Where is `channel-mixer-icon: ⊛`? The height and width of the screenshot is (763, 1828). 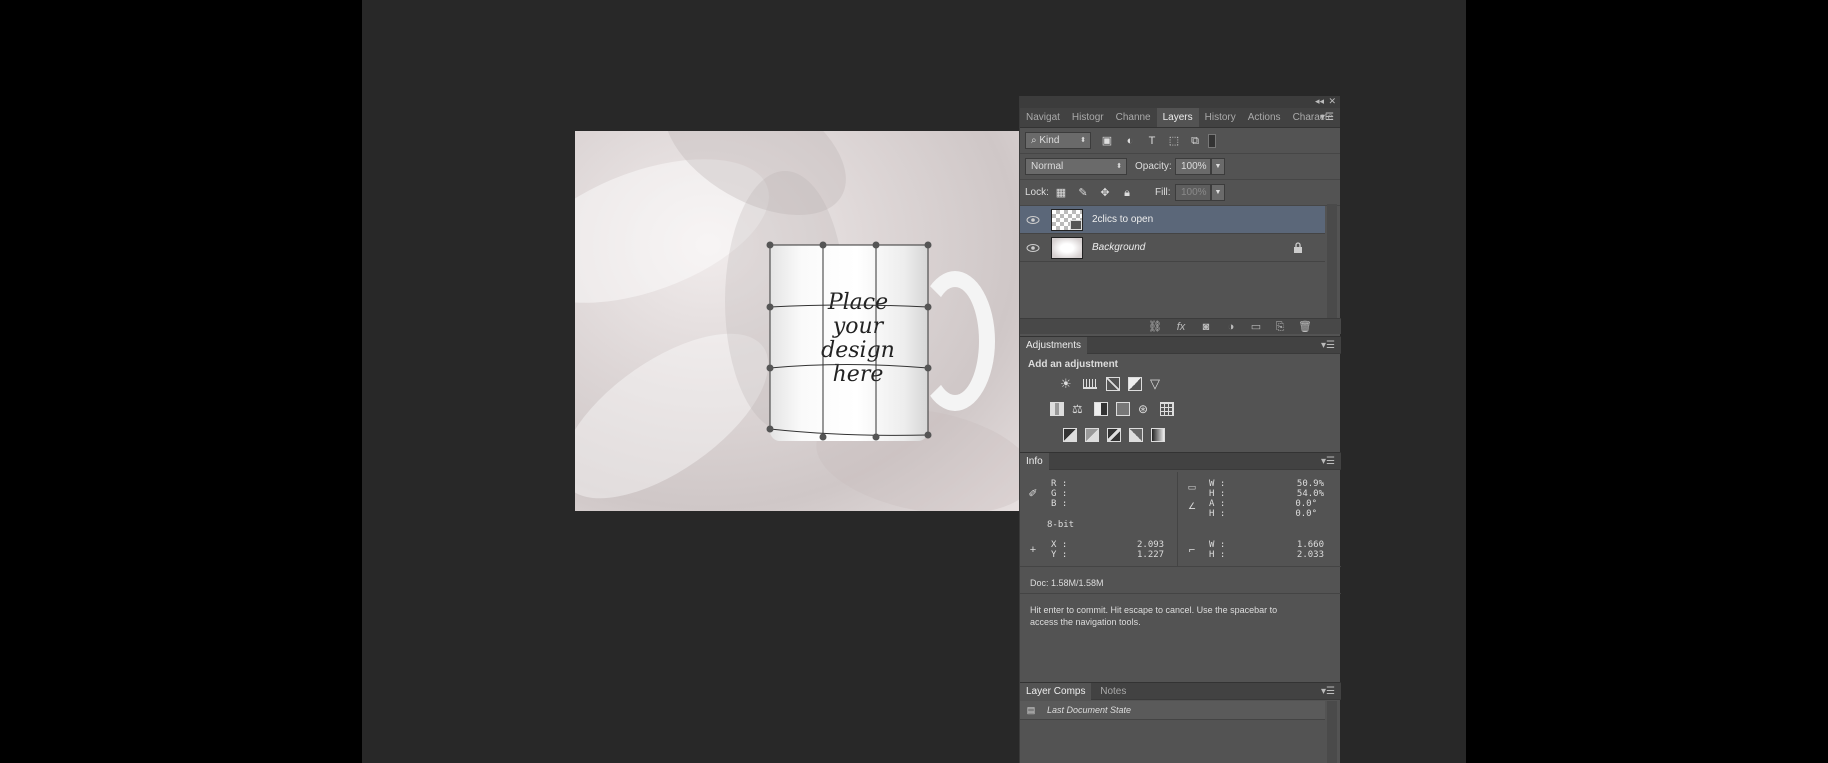
channel-mixer-icon: ⊛ is located at coordinates (1145, 409).